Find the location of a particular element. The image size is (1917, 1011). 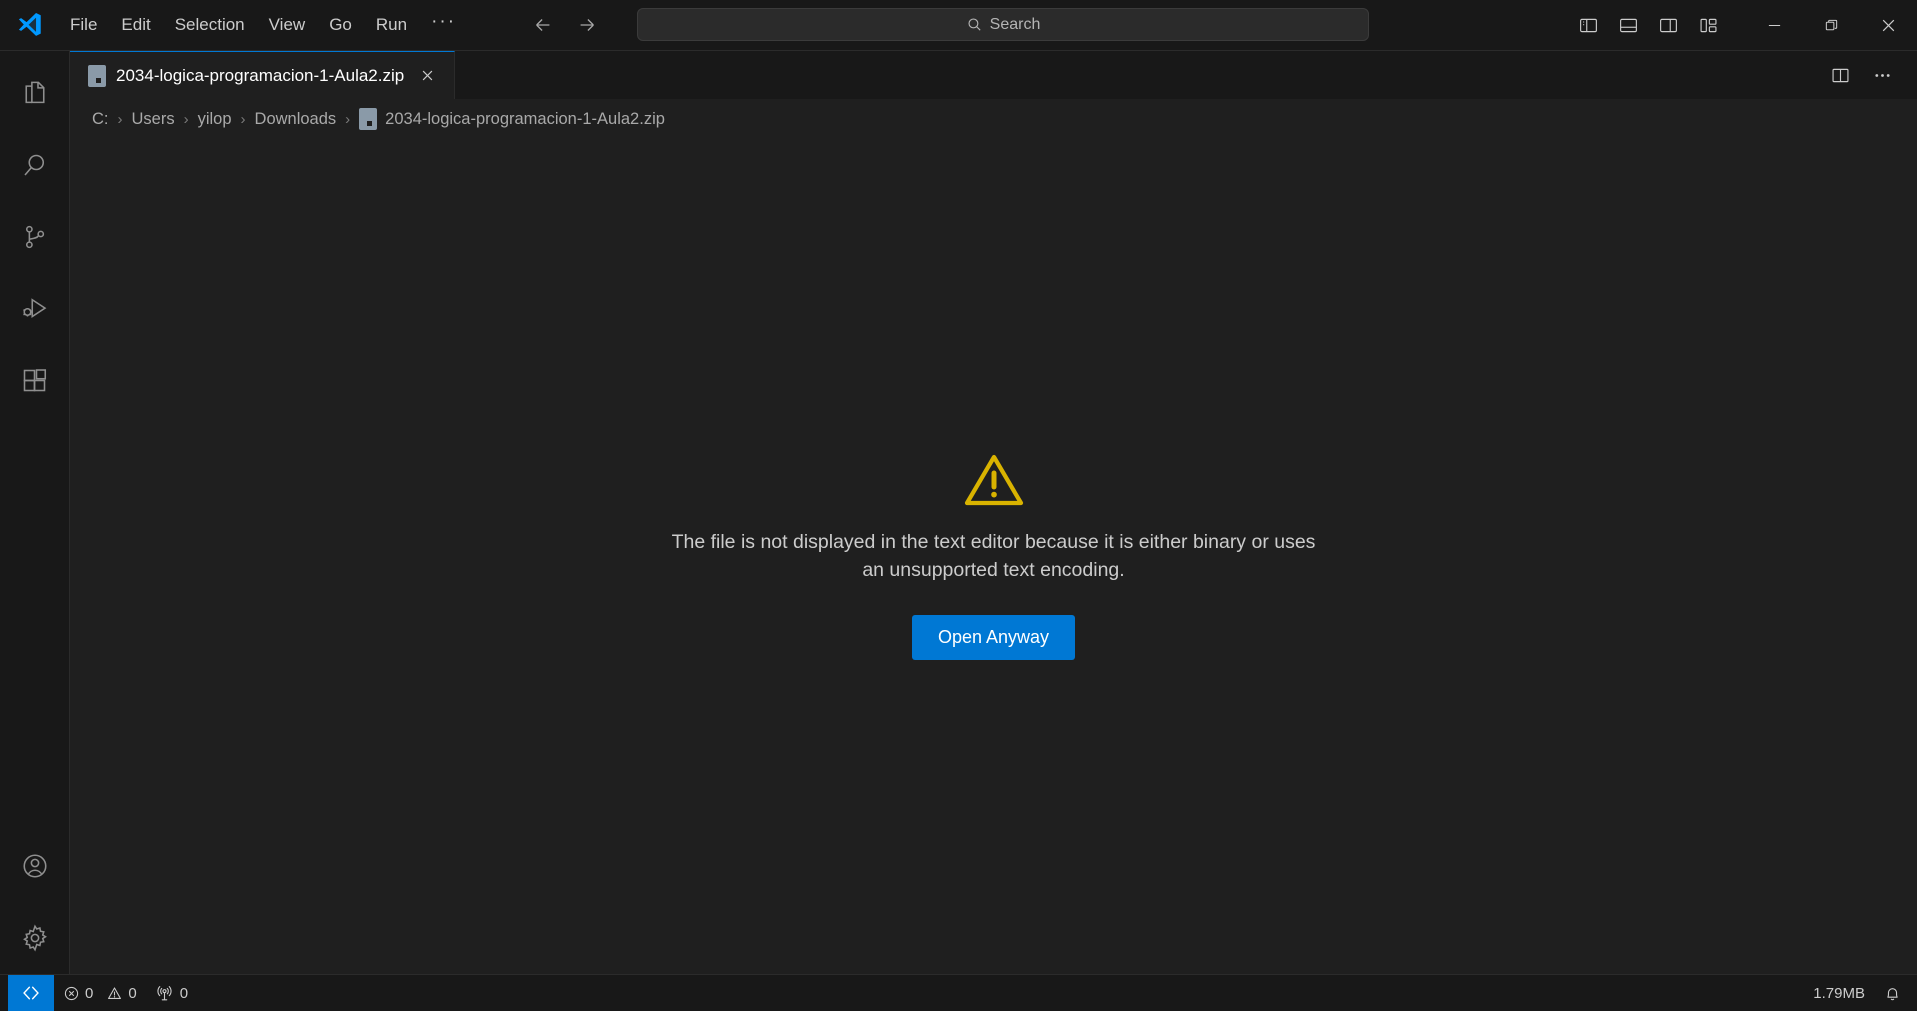

accounts-button is located at coordinates (35, 866).